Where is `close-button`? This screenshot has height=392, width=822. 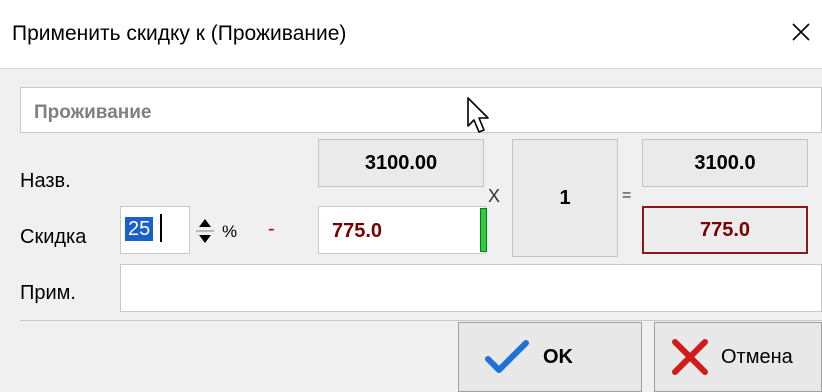
close-button is located at coordinates (801, 32).